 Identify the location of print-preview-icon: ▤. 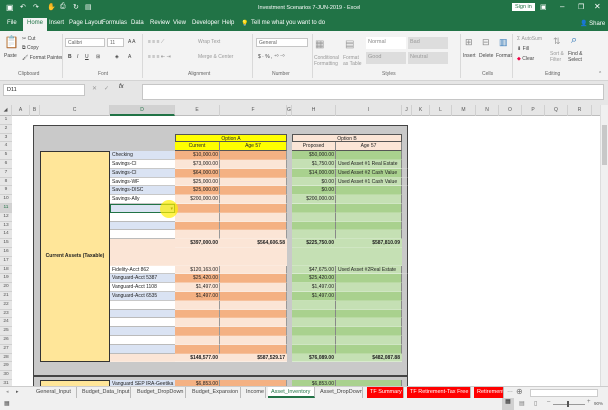
(88, 7).